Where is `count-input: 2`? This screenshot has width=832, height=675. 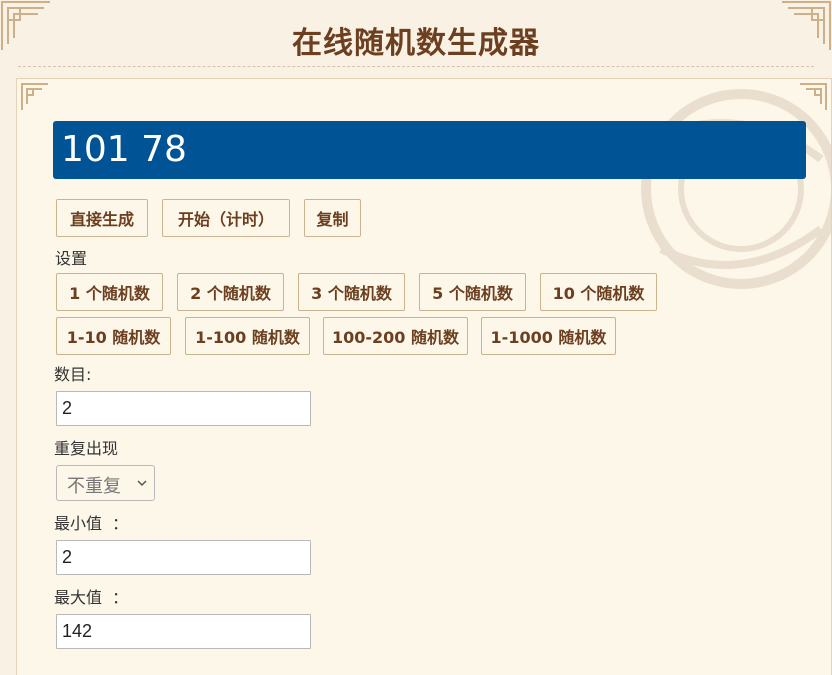 count-input: 2 is located at coordinates (183, 408).